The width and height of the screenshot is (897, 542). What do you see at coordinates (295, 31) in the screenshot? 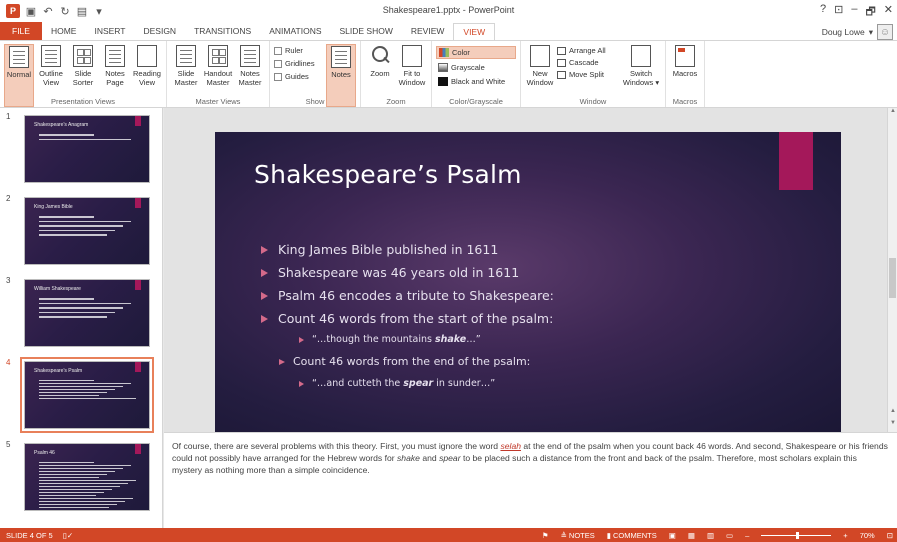
I see `tab-animations: ANIMATIONS` at bounding box center [295, 31].